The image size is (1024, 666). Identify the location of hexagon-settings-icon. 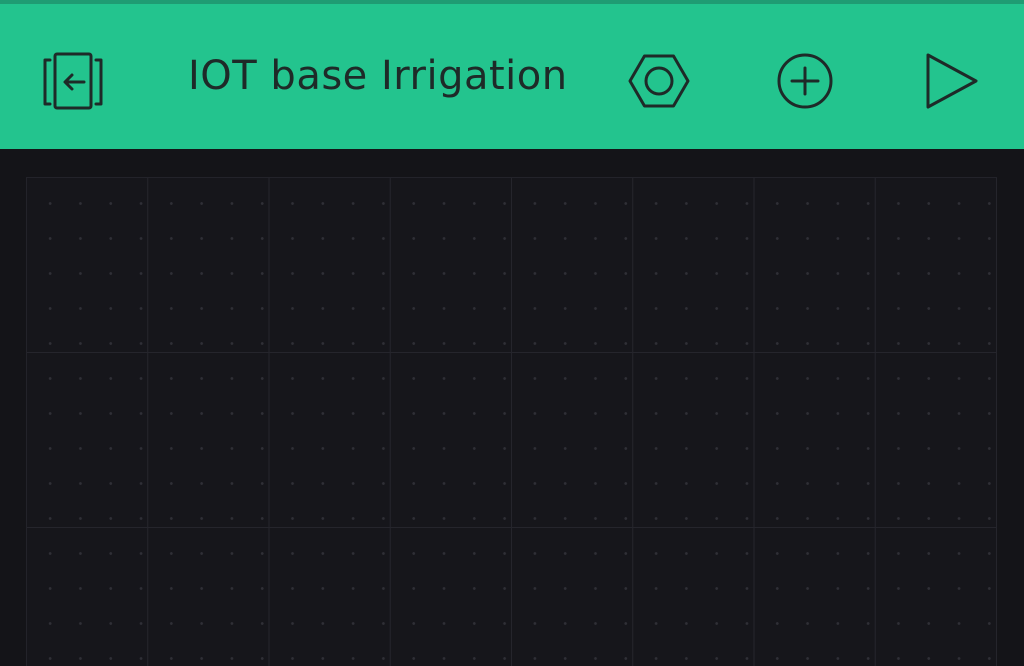
(659, 81).